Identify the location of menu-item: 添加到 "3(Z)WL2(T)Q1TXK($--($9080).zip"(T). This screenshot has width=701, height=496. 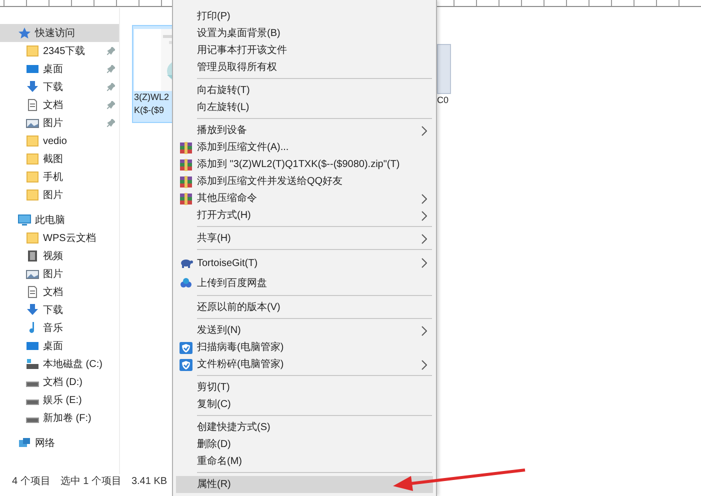
(304, 164).